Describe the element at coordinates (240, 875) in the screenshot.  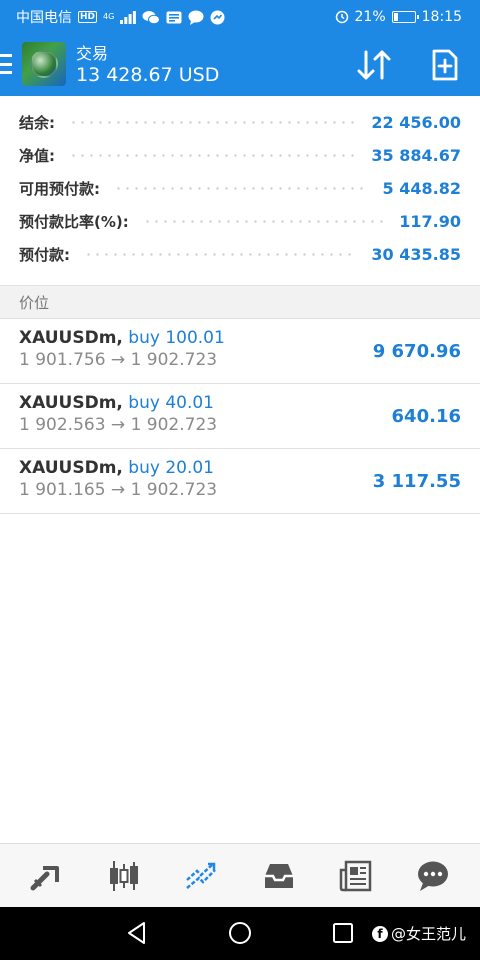
I see `bottom-tab-bar` at that location.